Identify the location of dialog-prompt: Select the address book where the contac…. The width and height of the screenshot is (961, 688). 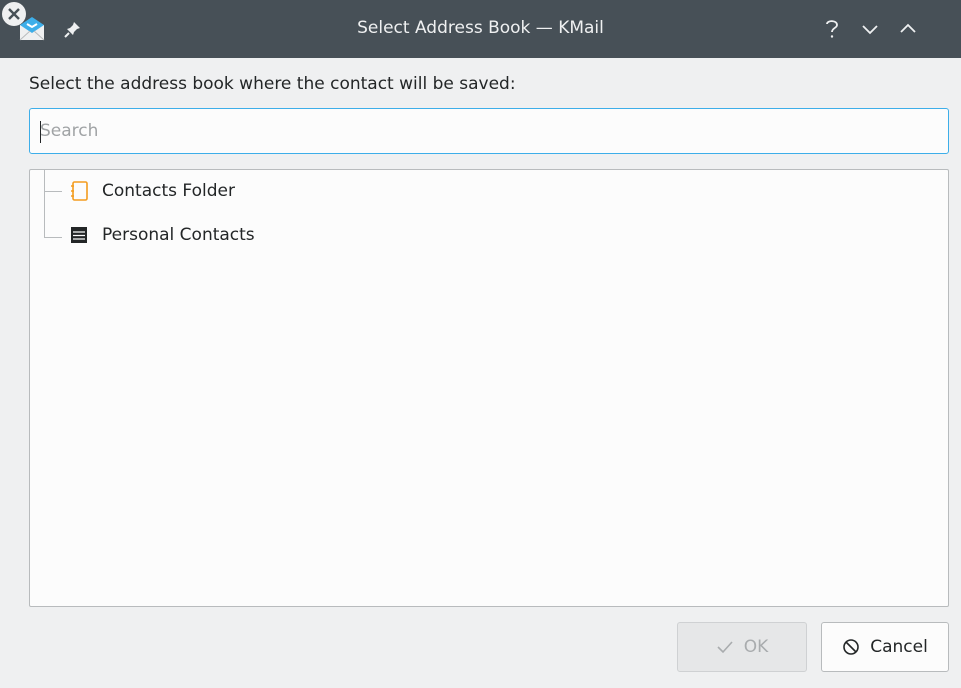
(272, 84).